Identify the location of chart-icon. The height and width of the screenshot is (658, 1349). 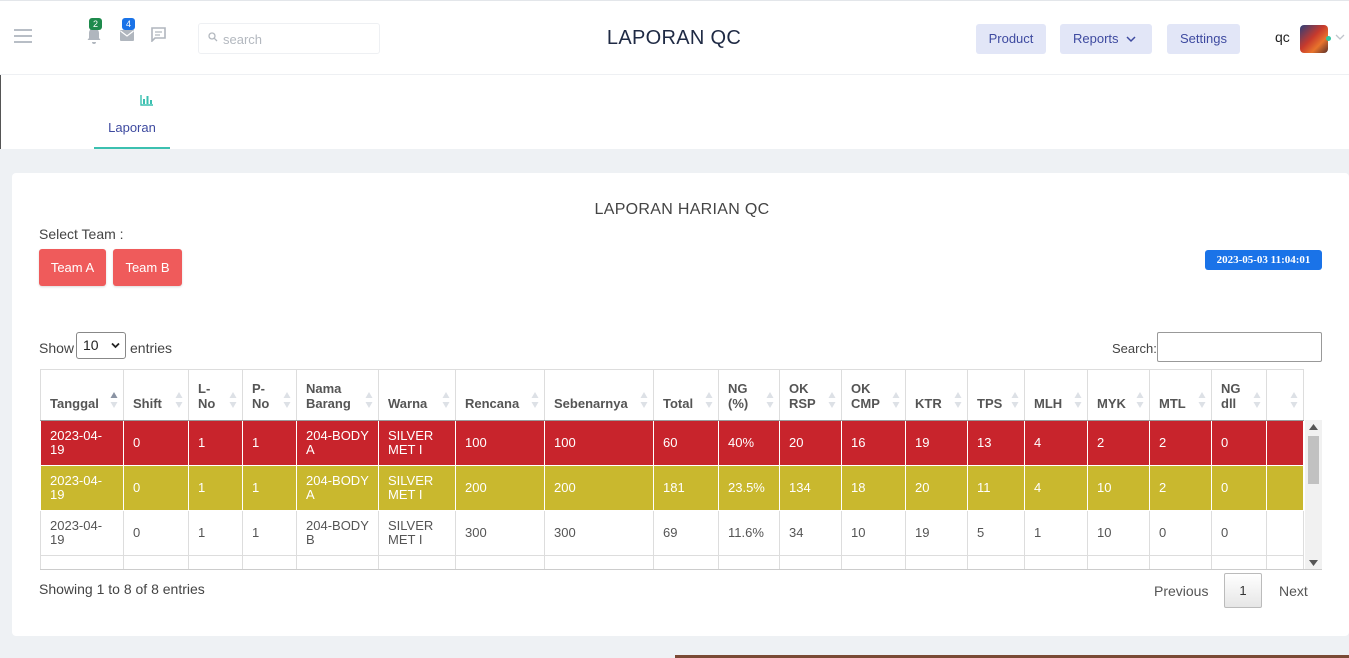
(146, 100).